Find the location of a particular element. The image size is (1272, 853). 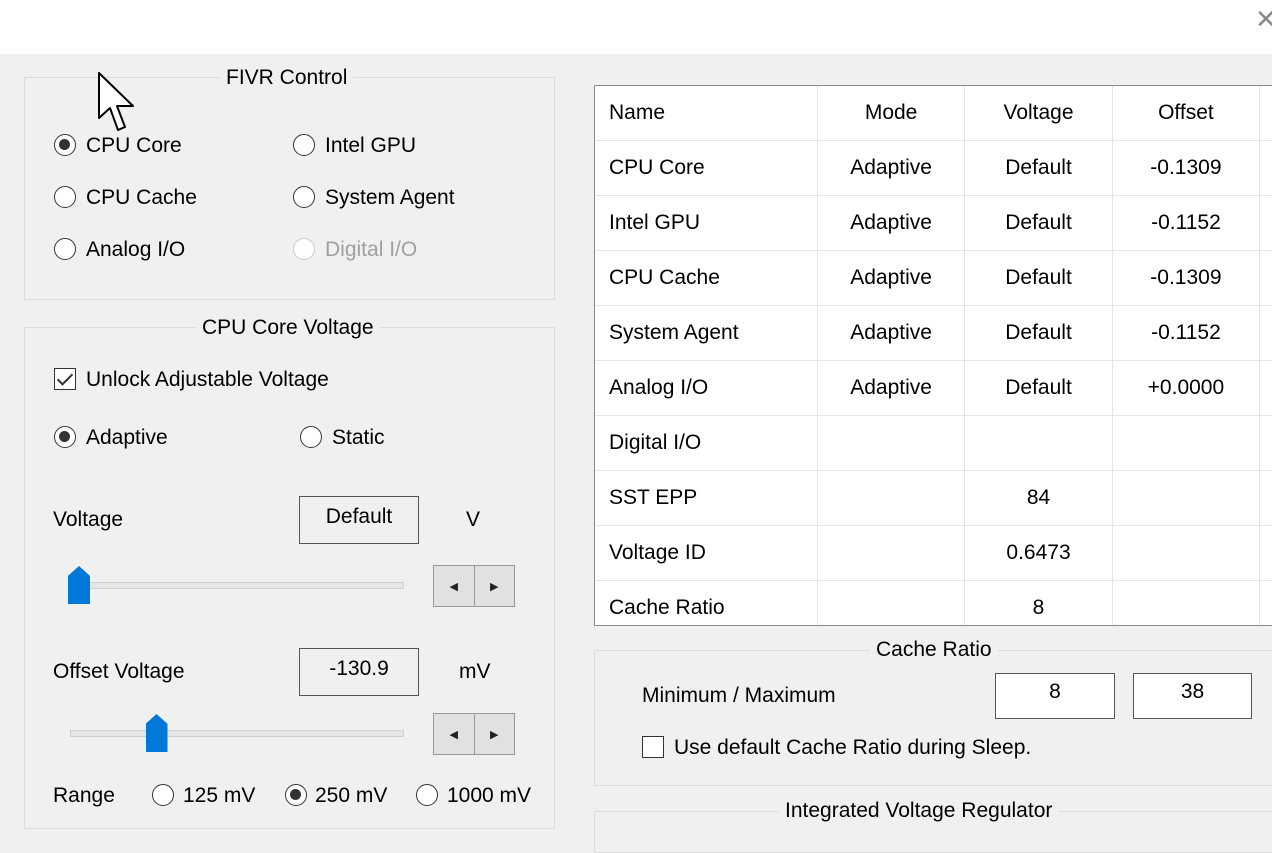

table-row: Digital I/O is located at coordinates (933, 443).